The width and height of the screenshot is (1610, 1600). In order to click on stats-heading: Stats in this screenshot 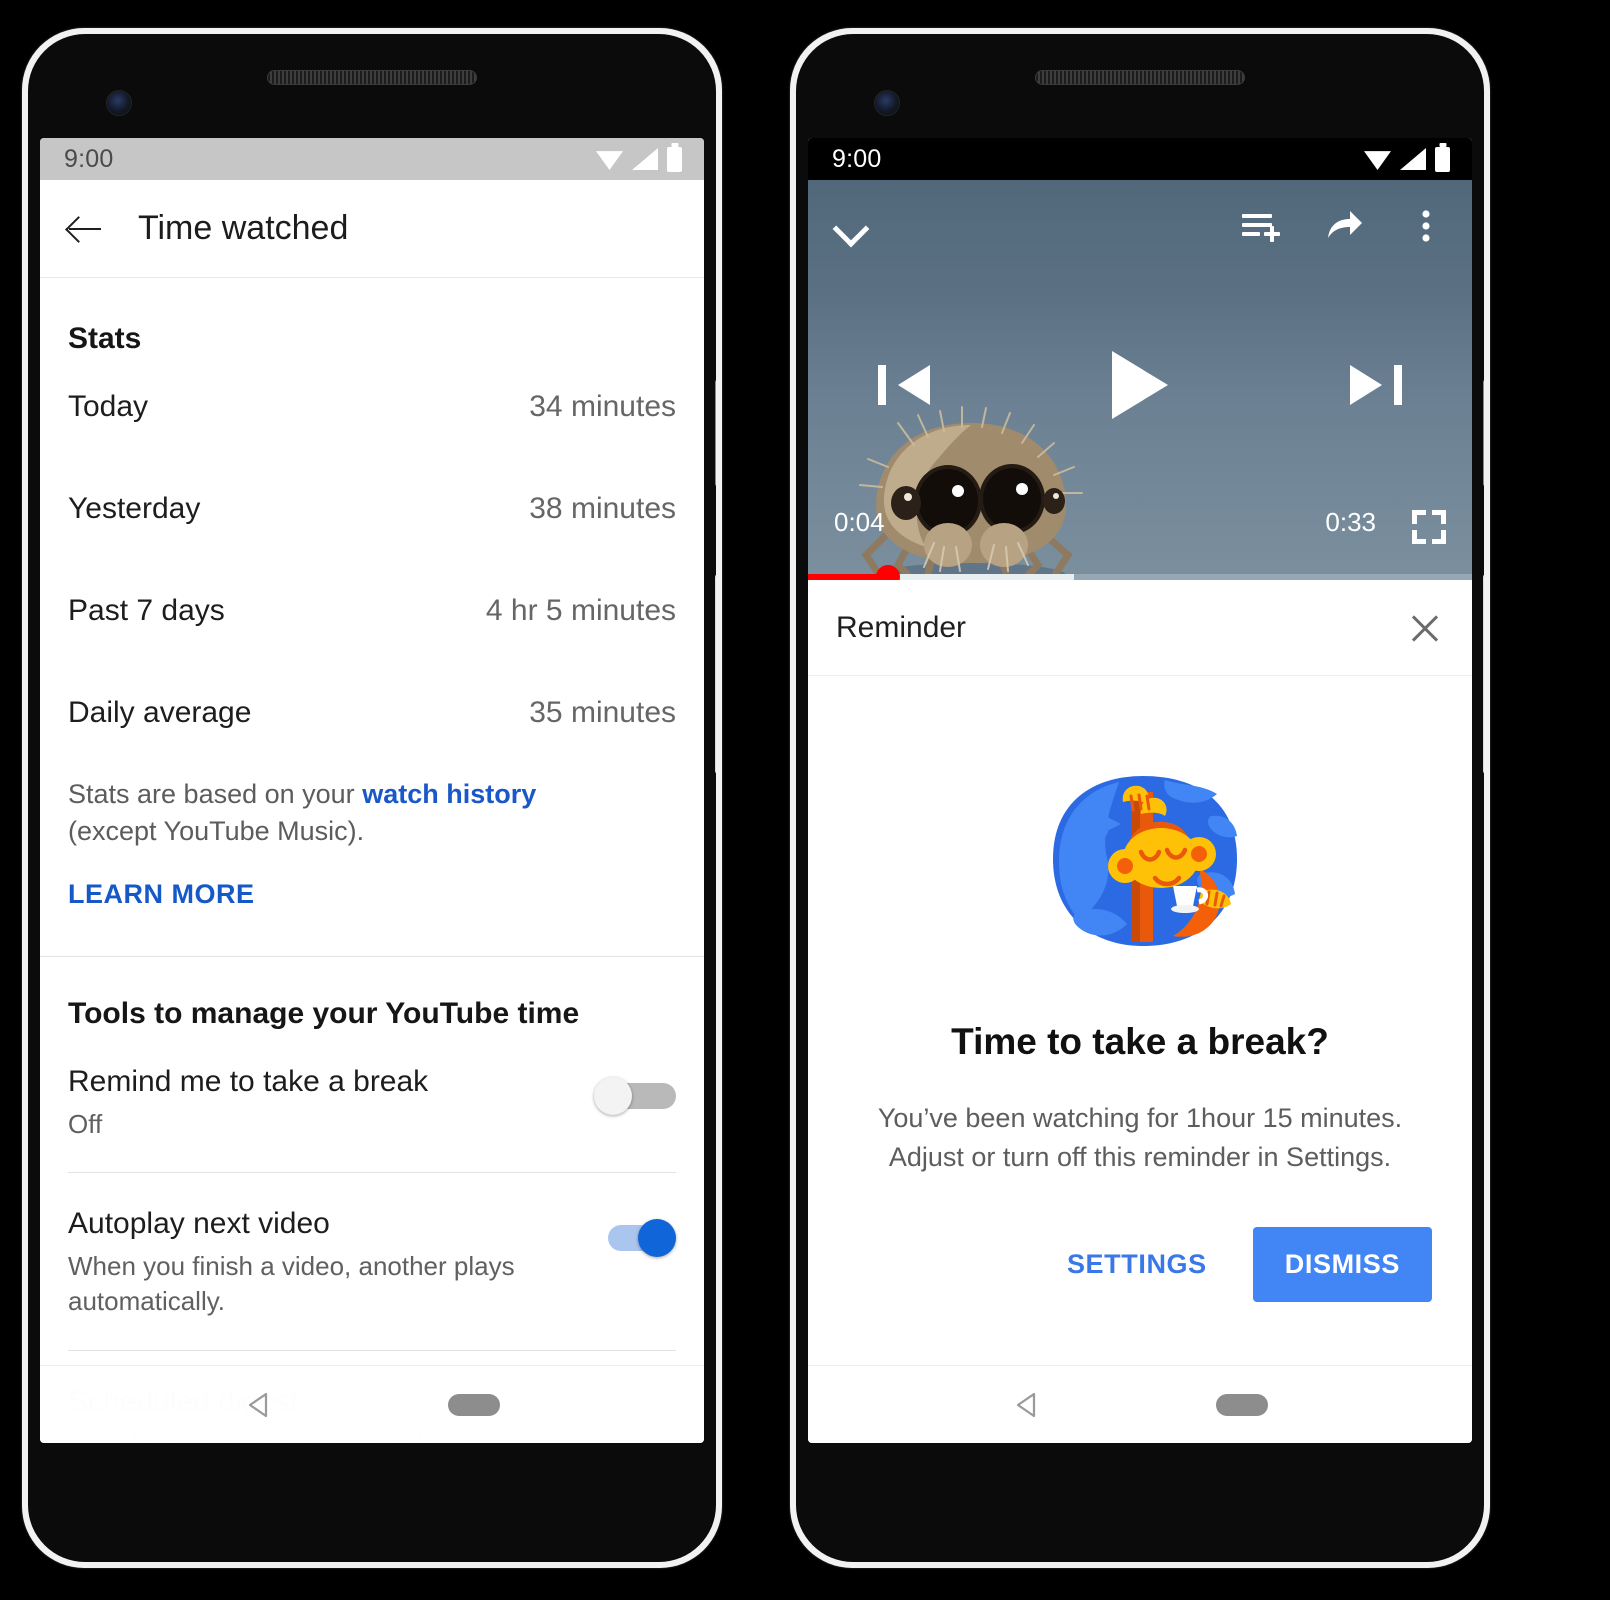, I will do `click(105, 338)`.